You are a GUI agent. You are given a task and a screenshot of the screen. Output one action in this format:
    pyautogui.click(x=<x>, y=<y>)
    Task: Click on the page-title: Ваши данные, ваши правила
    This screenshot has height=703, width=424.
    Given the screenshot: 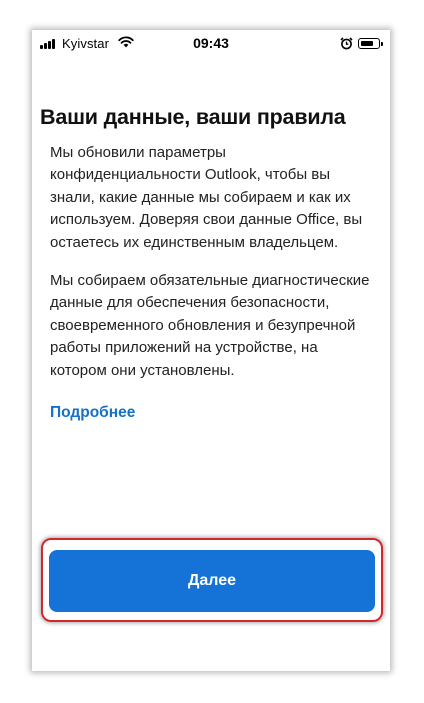 What is the action you would take?
    pyautogui.click(x=193, y=117)
    